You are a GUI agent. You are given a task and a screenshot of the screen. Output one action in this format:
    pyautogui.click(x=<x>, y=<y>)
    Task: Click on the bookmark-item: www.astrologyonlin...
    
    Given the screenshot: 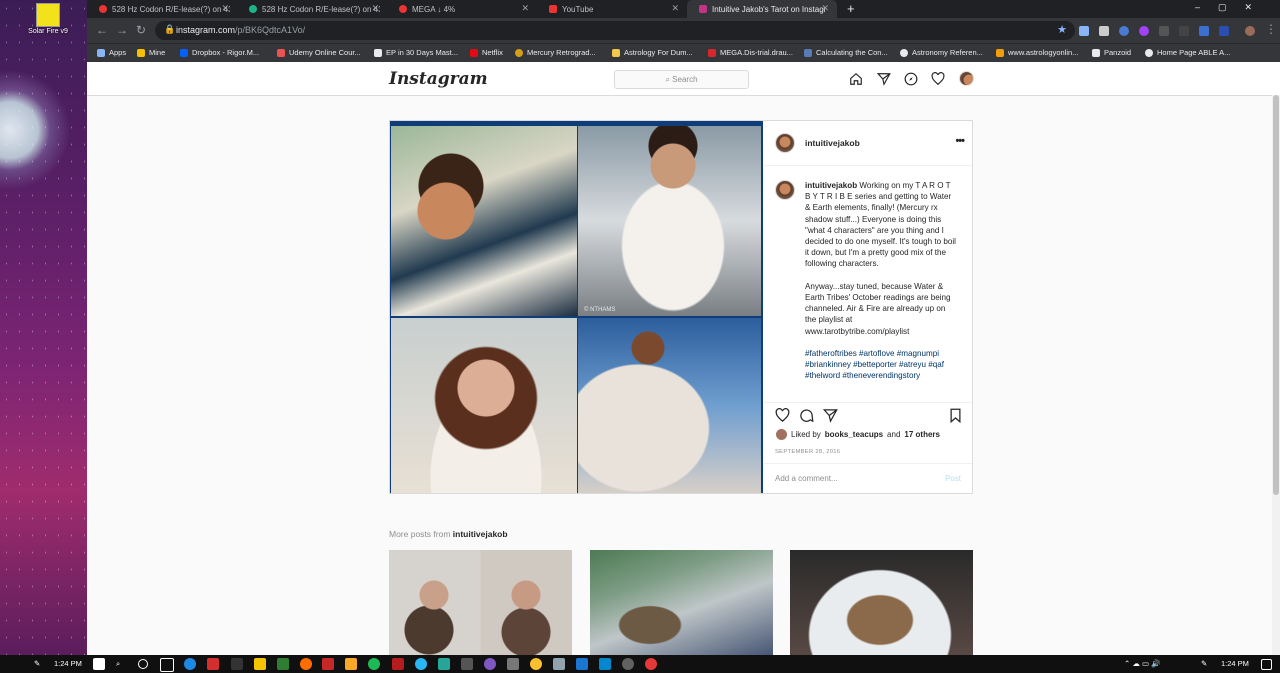 What is the action you would take?
    pyautogui.click(x=1037, y=52)
    